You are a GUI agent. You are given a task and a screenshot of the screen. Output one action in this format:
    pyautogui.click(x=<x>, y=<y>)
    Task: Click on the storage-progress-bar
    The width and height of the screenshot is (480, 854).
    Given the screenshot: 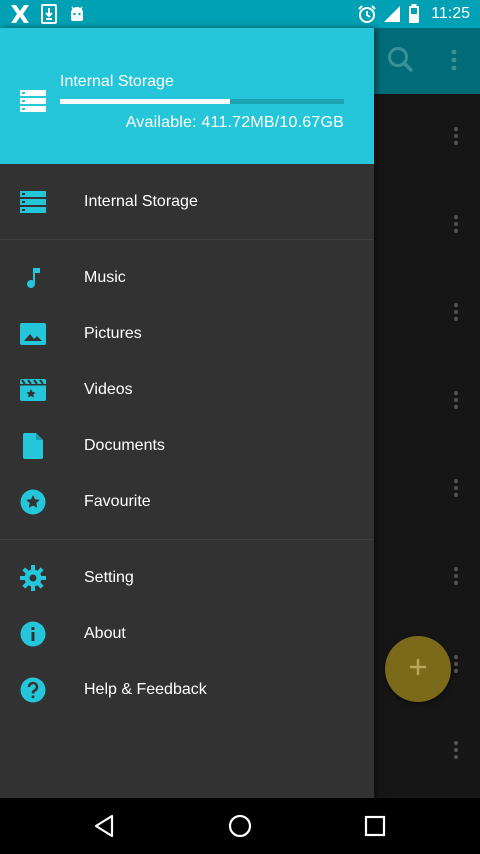 What is the action you would take?
    pyautogui.click(x=202, y=101)
    